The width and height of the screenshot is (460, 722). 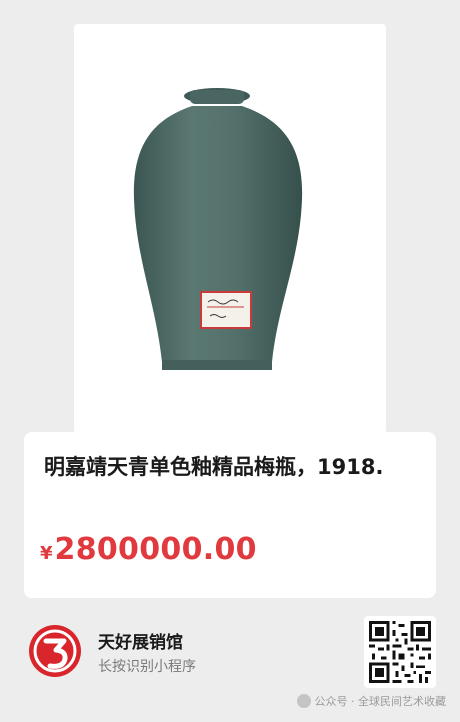 I want to click on app-logo-icon, so click(x=55, y=651).